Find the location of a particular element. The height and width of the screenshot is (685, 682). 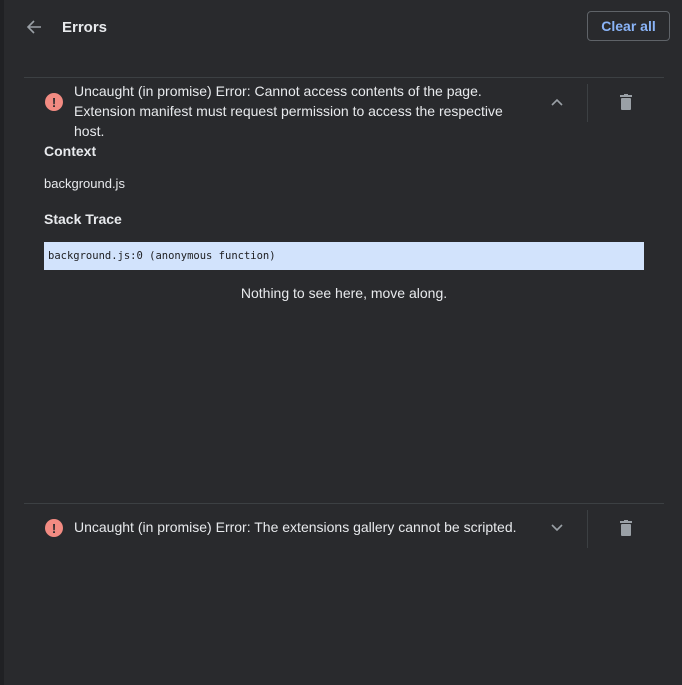

page-title: Errors is located at coordinates (85, 27).